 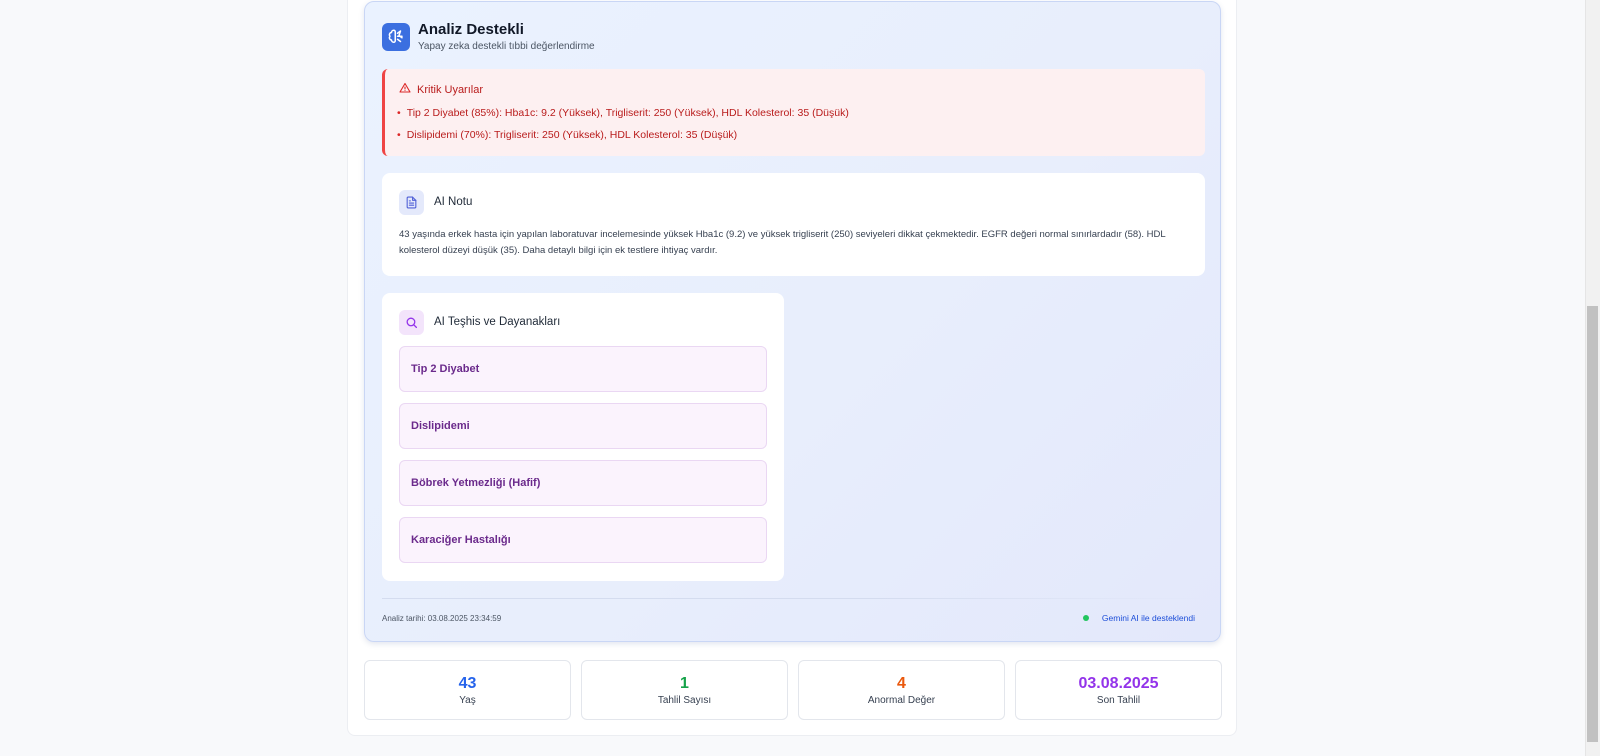 I want to click on stat-age: 43 Yaş, so click(x=467, y=690).